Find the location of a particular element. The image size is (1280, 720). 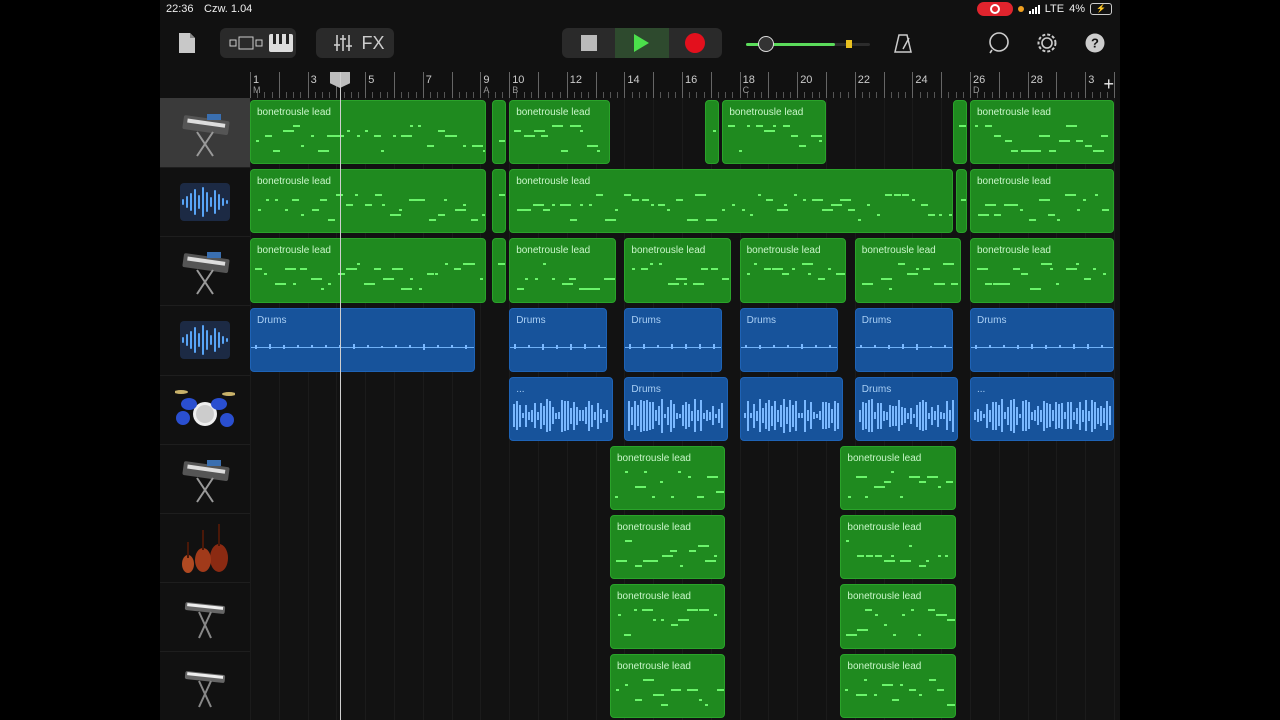

status-bar: 22:36 Czw. 1.04 LTE 4% ⚡ is located at coordinates (640, 9).